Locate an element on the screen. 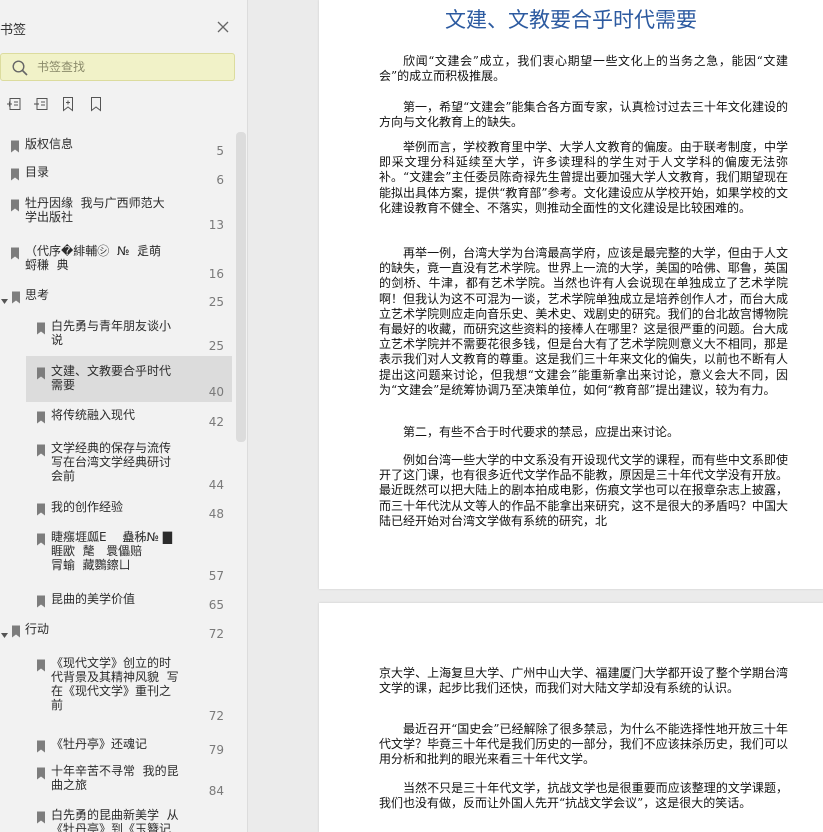 Image resolution: width=823 pixels, height=832 pixels. bookmark-page-number: 79 is located at coordinates (216, 750).